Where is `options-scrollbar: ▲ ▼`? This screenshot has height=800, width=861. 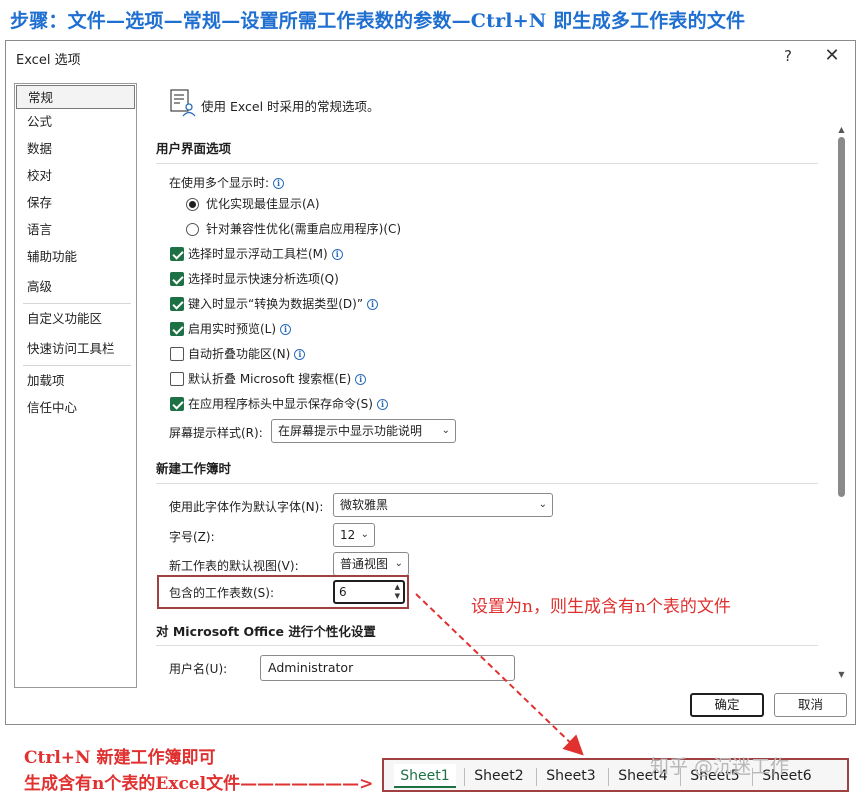
options-scrollbar: ▲ ▼ is located at coordinates (841, 425).